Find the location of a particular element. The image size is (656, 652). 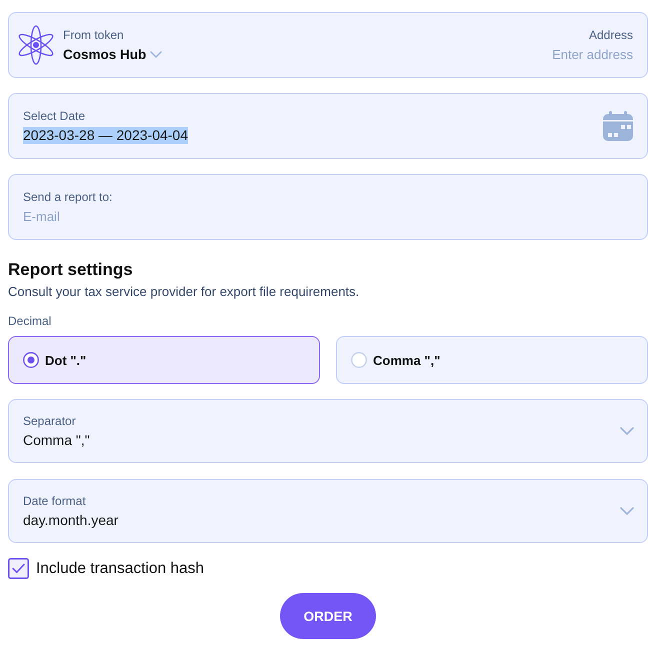

section-heading: Report settings is located at coordinates (71, 270).